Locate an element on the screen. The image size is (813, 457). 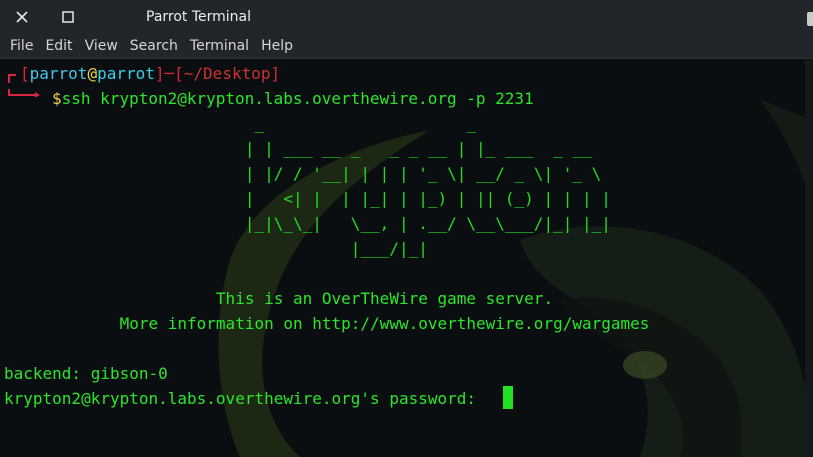
backend-line: backend: gibson-0 is located at coordinates (86, 373).